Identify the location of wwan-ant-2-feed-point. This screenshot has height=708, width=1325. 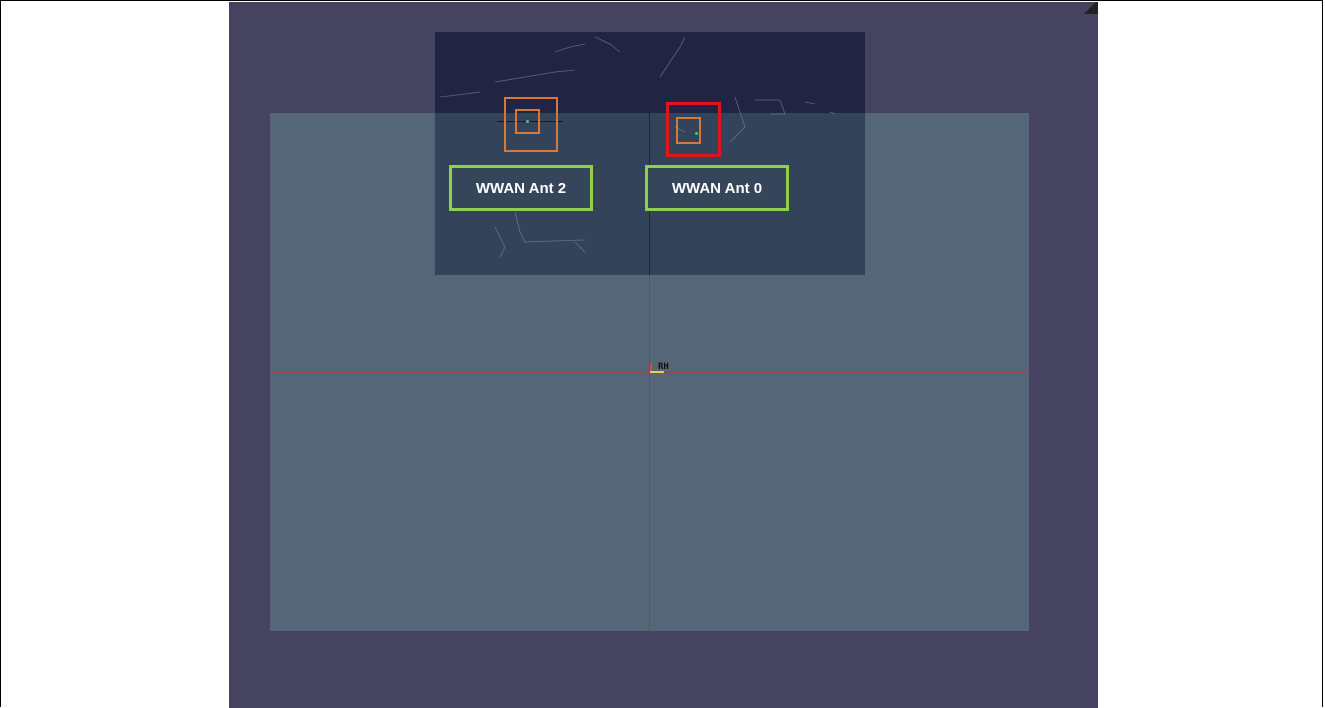
(527, 121).